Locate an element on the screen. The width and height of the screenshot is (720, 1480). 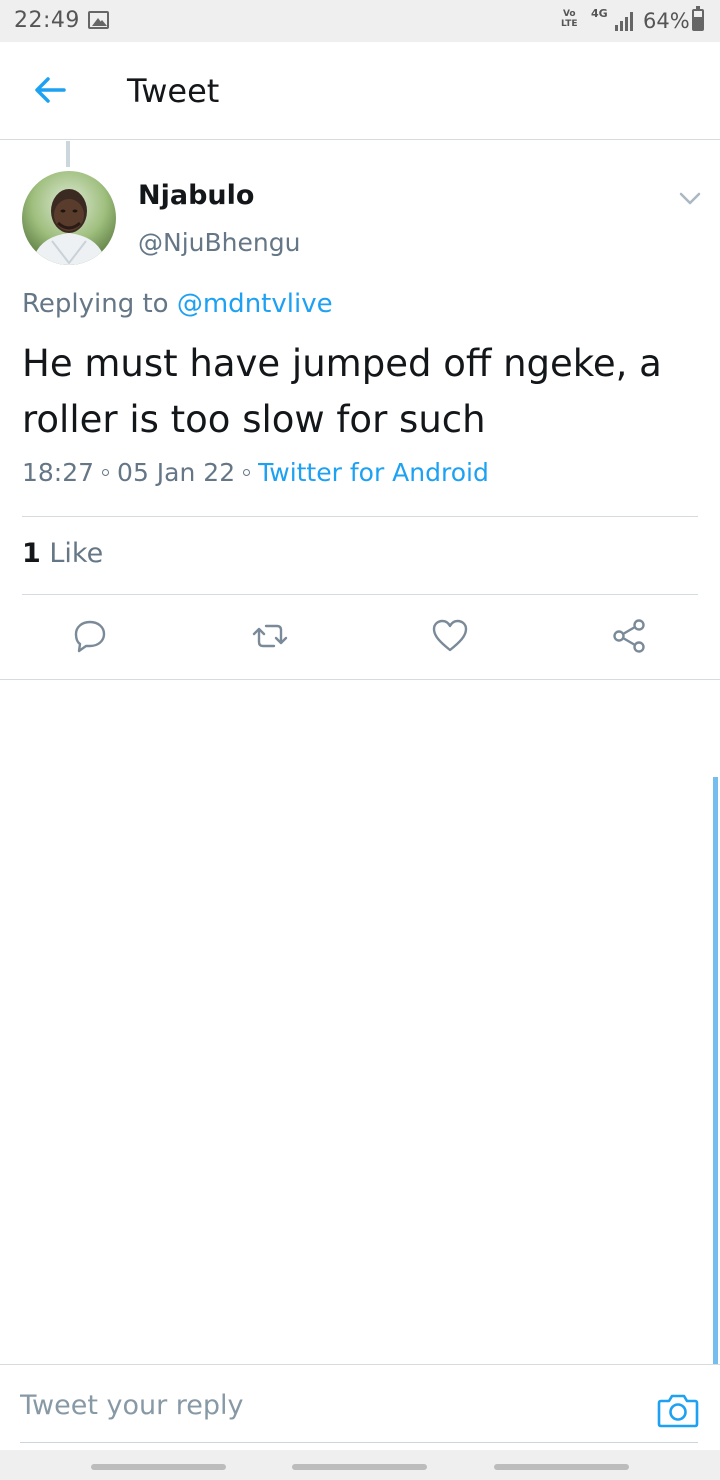
share-button is located at coordinates (629, 636).